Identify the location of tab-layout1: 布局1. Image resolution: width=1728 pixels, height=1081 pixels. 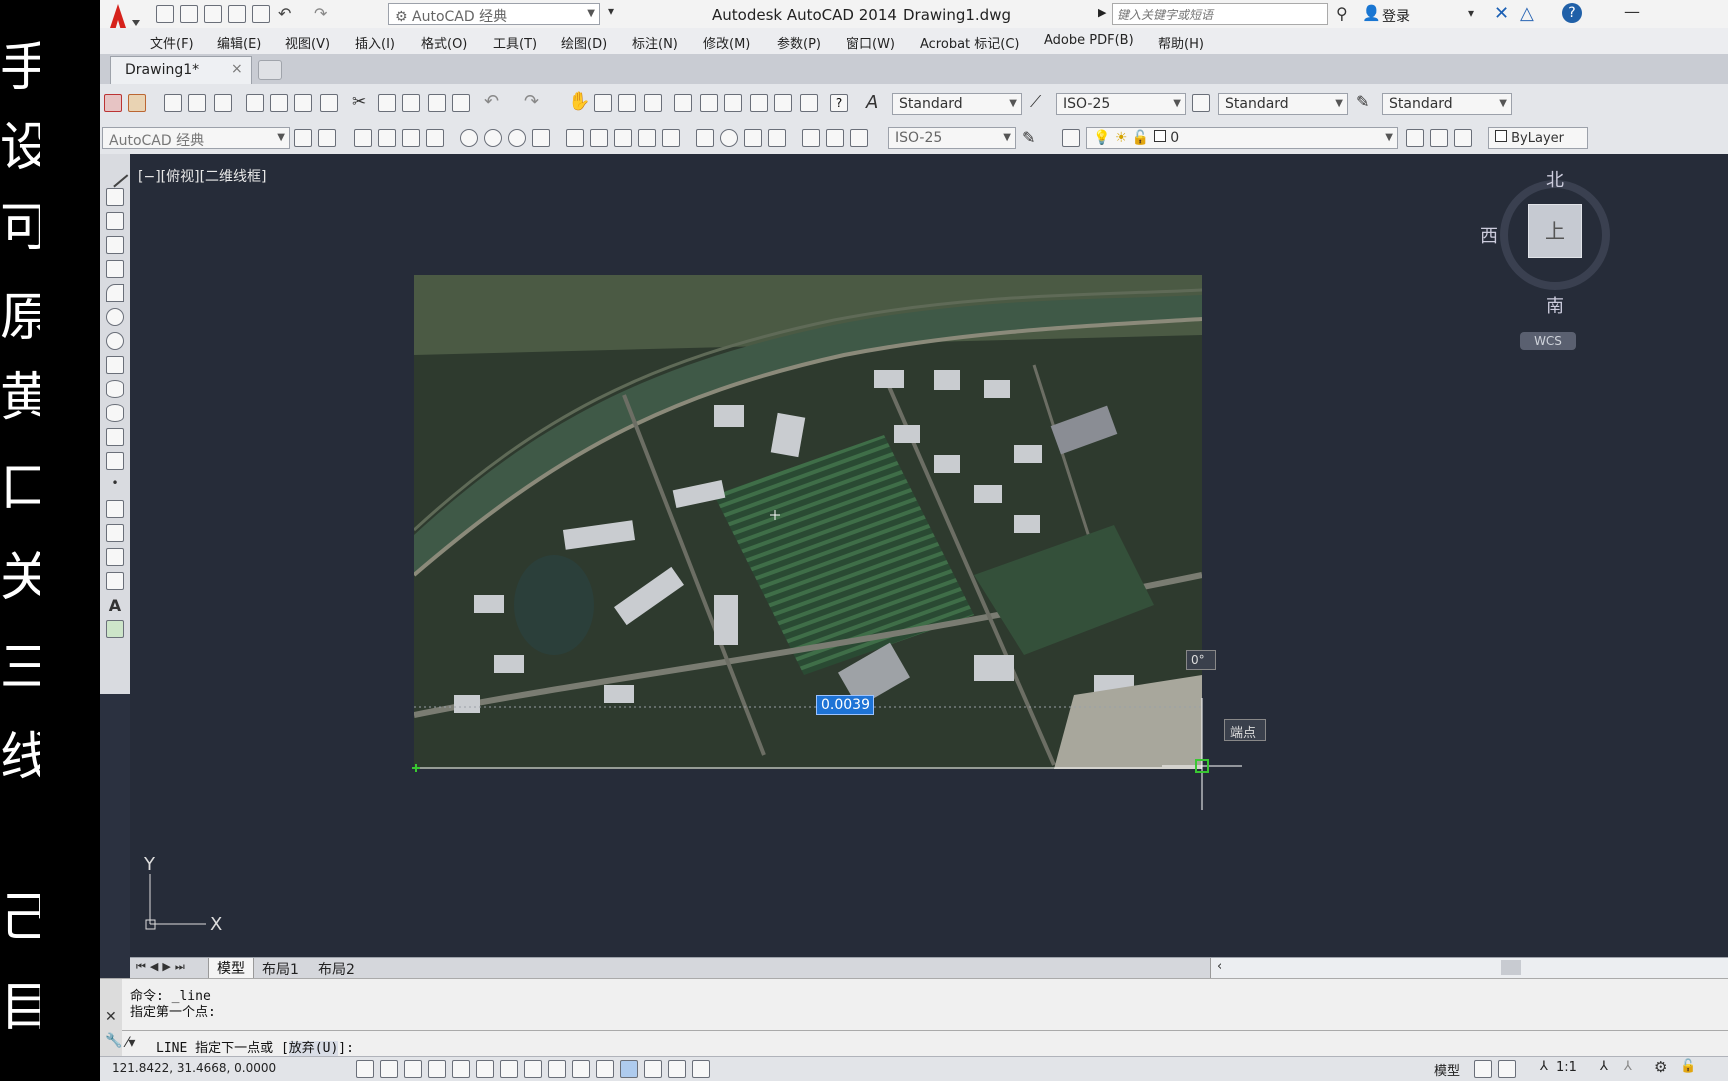
(280, 969).